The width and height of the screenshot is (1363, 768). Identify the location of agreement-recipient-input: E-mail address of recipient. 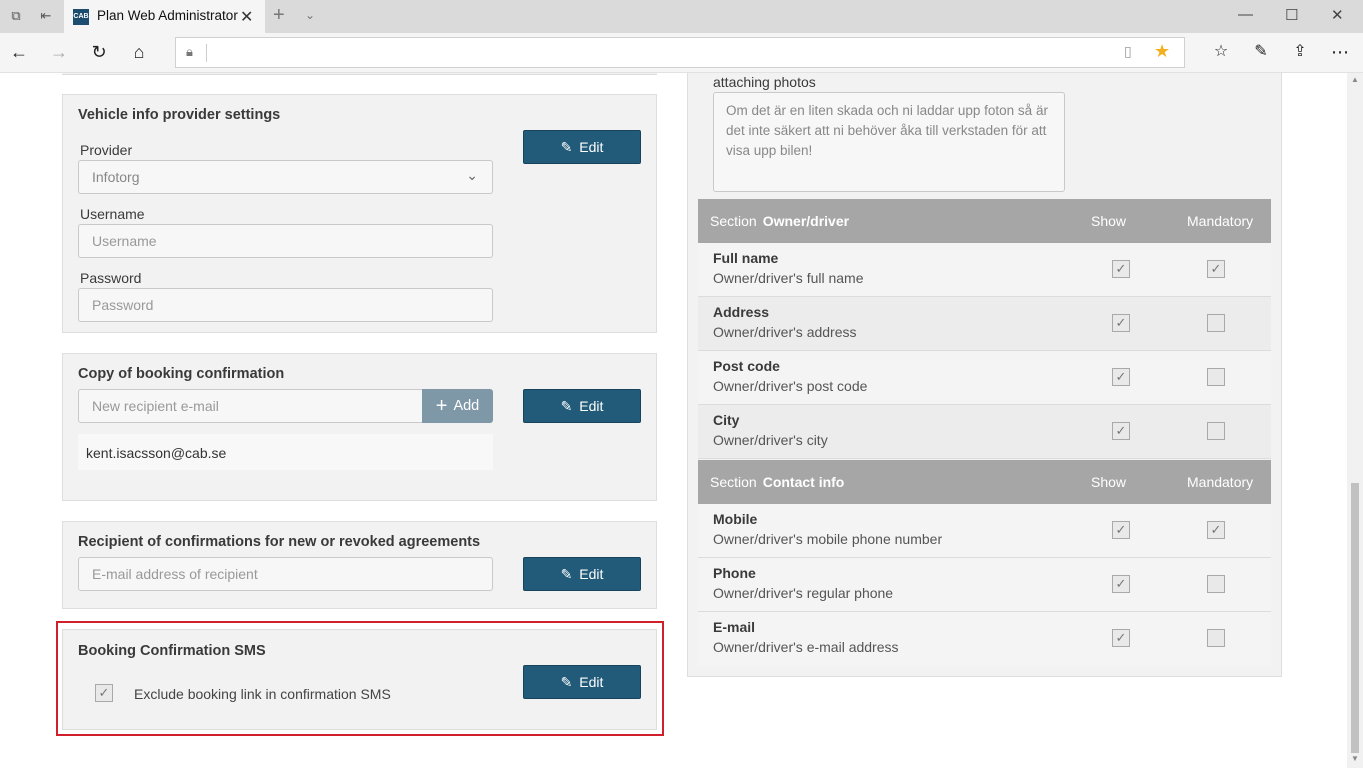
(285, 574).